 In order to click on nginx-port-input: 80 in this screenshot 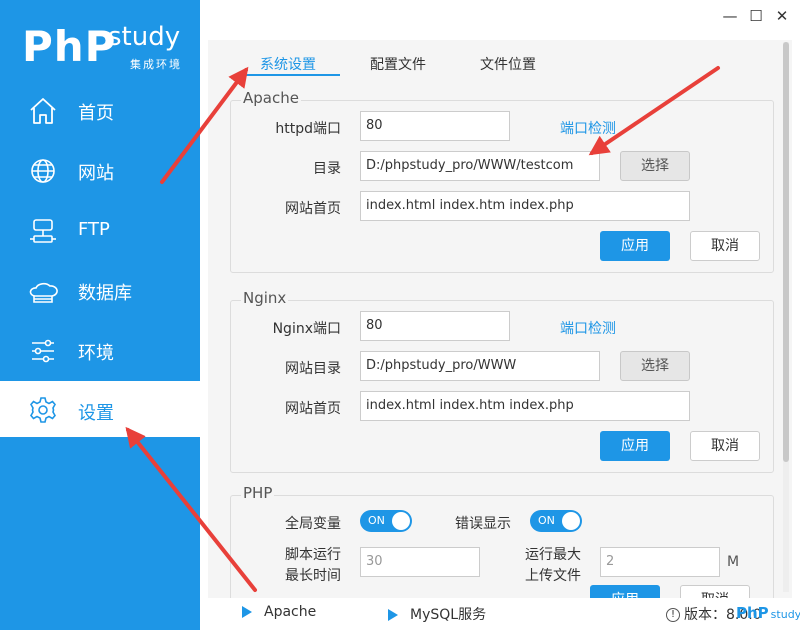, I will do `click(435, 326)`.